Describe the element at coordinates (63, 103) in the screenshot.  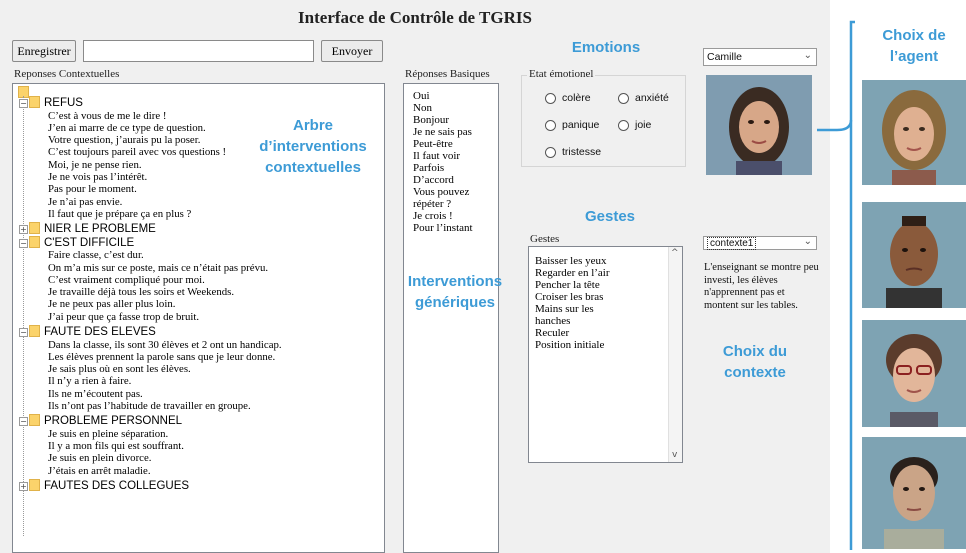
I see `tree-node-label: REFUS` at that location.